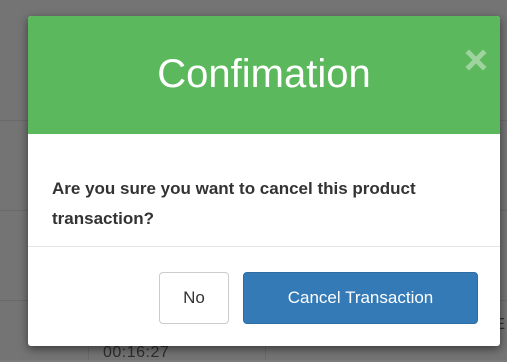 The image size is (507, 362). I want to click on dialog-title: Confimation, so click(264, 74).